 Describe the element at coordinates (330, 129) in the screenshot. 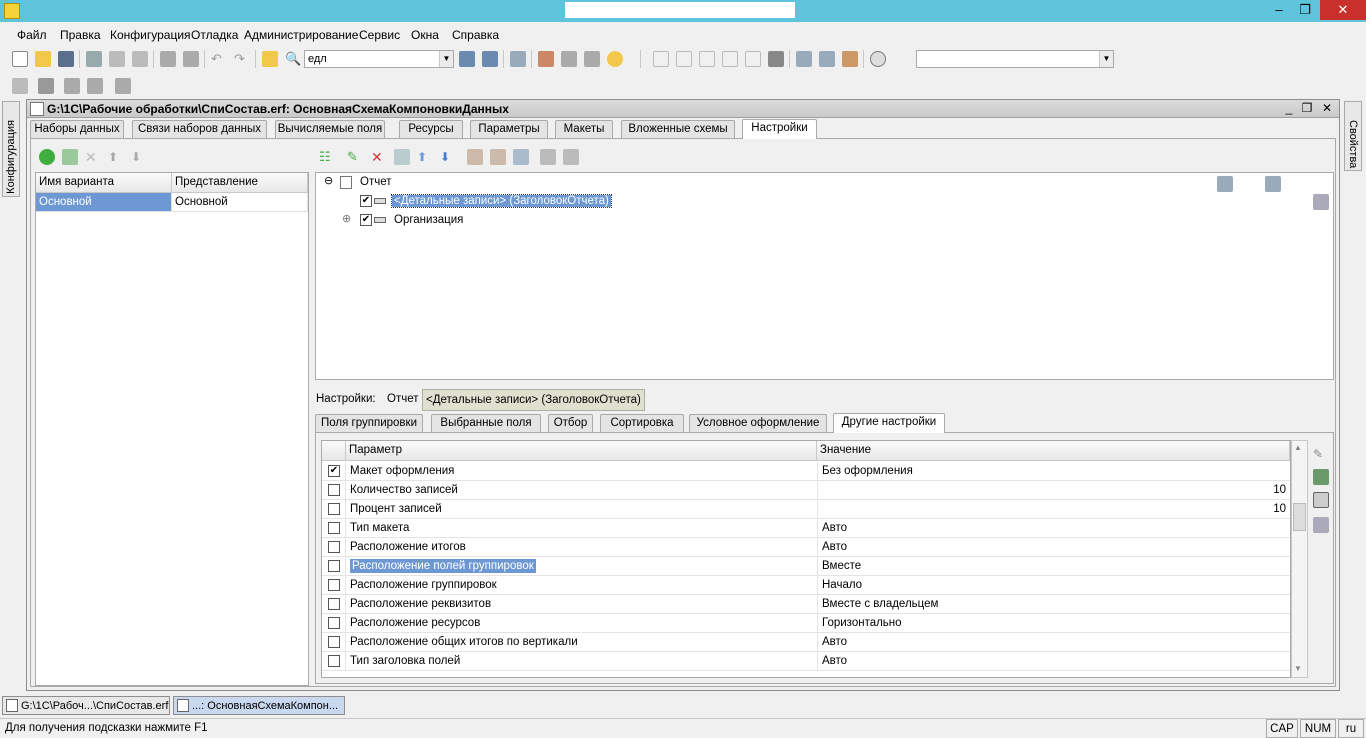

I see `tab-calculated-fields: Вычисляемые поля` at that location.